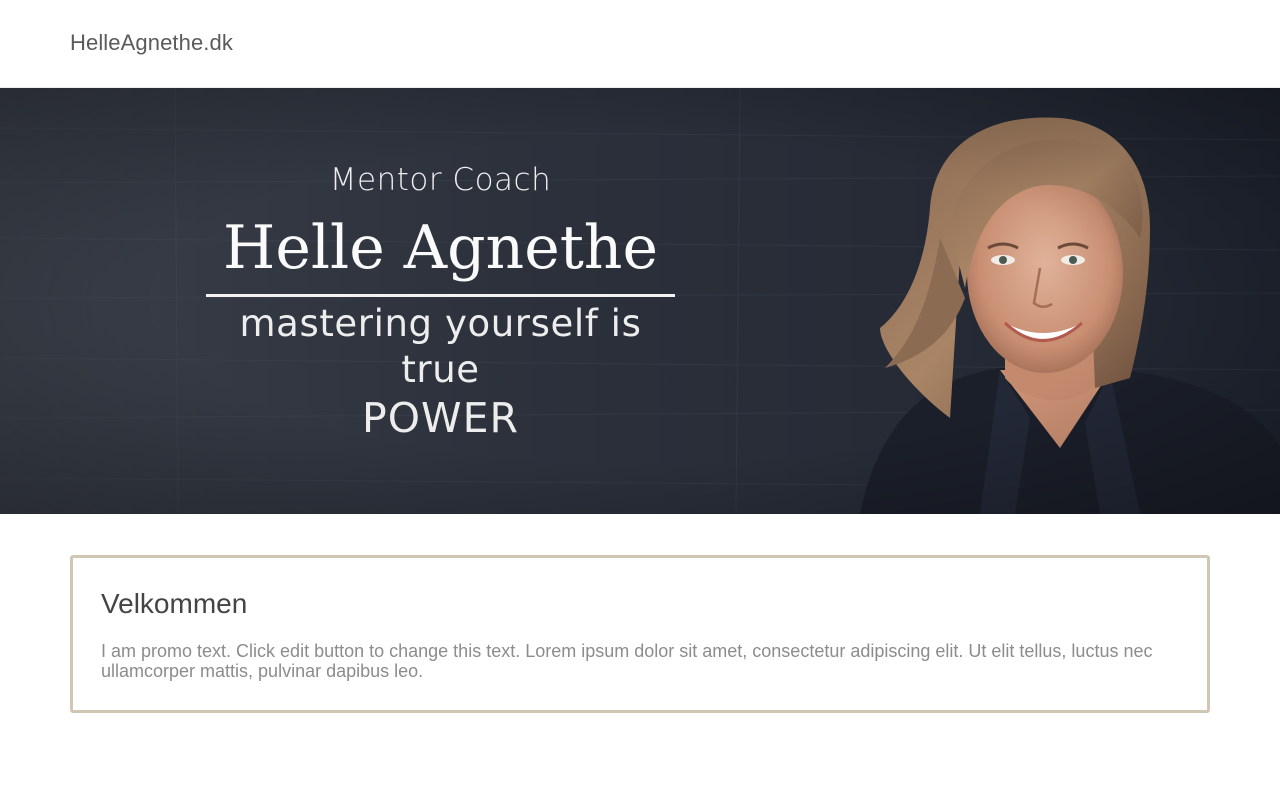 The image size is (1280, 800). I want to click on hero-tagline: mastering yourself is true, so click(440, 346).